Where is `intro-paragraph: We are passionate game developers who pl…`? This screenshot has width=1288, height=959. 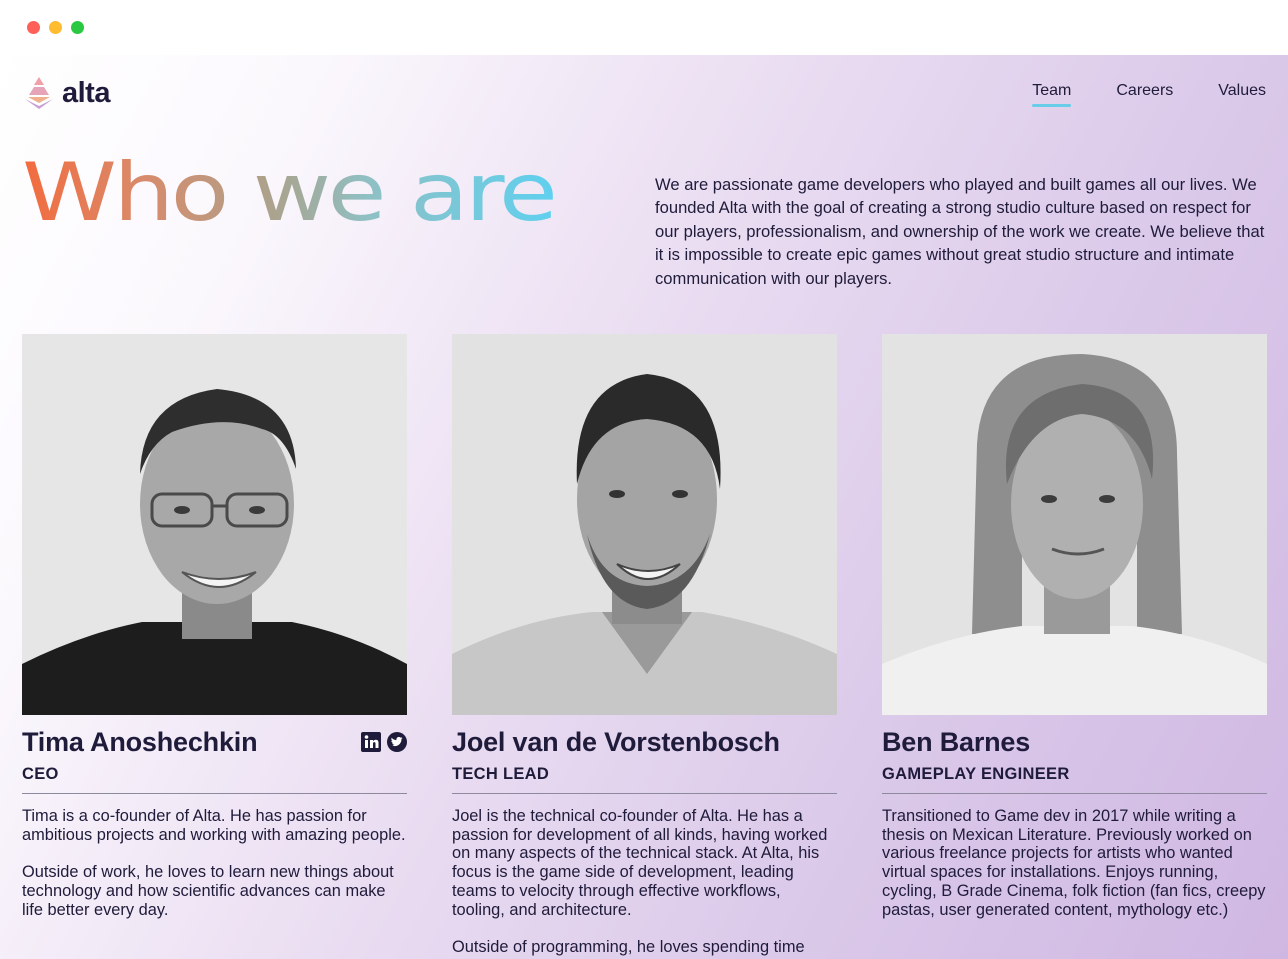
intro-paragraph: We are passionate game developers who pl… is located at coordinates (960, 231).